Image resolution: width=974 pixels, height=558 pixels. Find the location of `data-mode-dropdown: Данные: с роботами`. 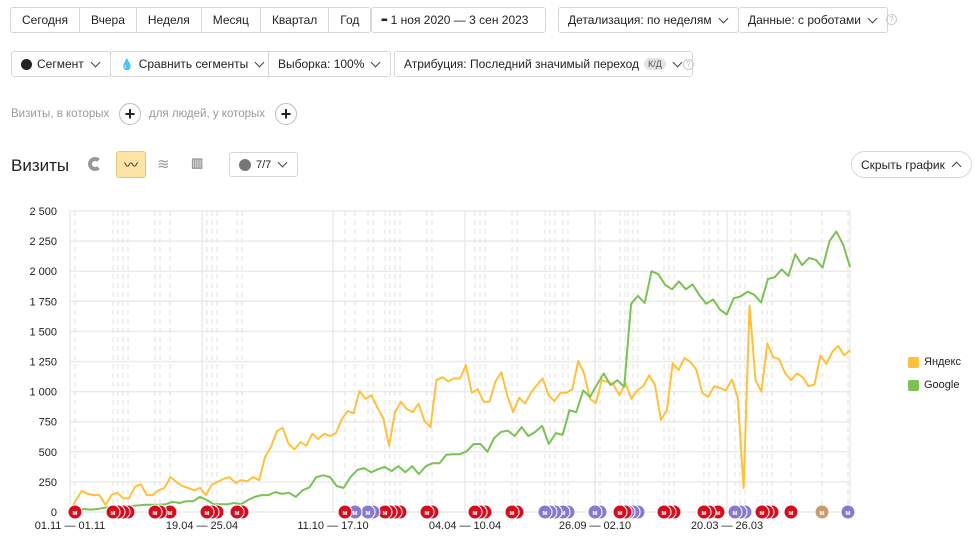

data-mode-dropdown: Данные: с роботами is located at coordinates (813, 20).